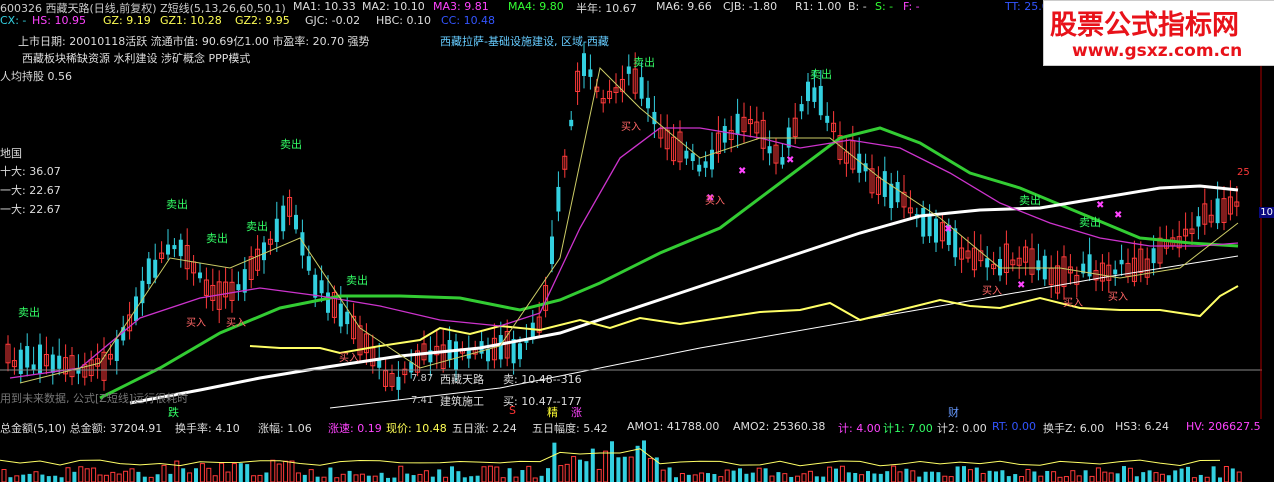 The image size is (1274, 482). I want to click on ma3-label: MA3: 9.81, so click(461, 6).